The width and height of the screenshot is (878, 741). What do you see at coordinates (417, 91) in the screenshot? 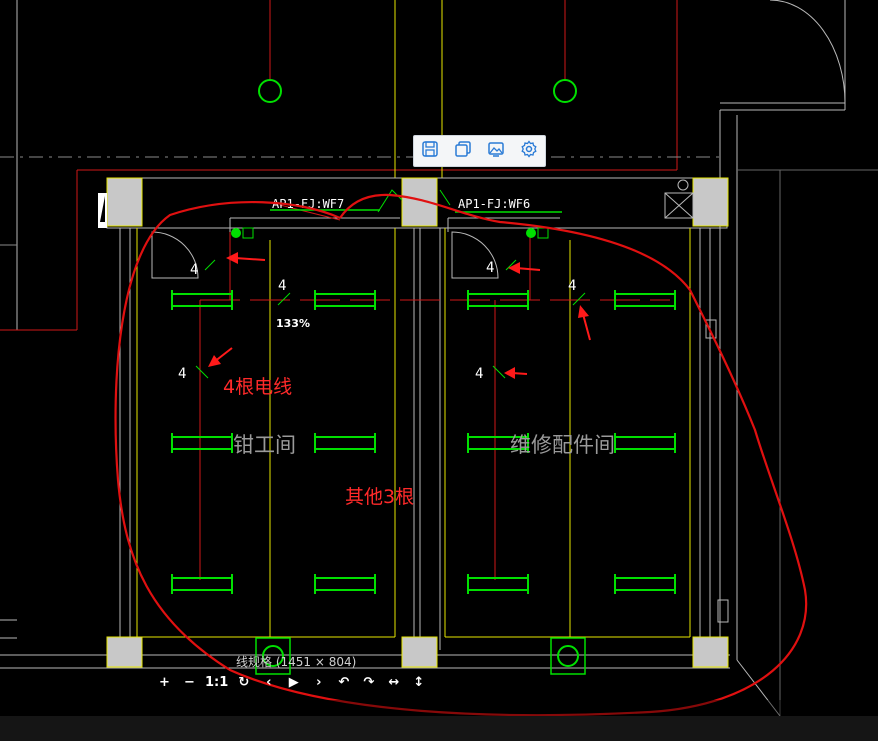
I see `ceiling-lights-top` at bounding box center [417, 91].